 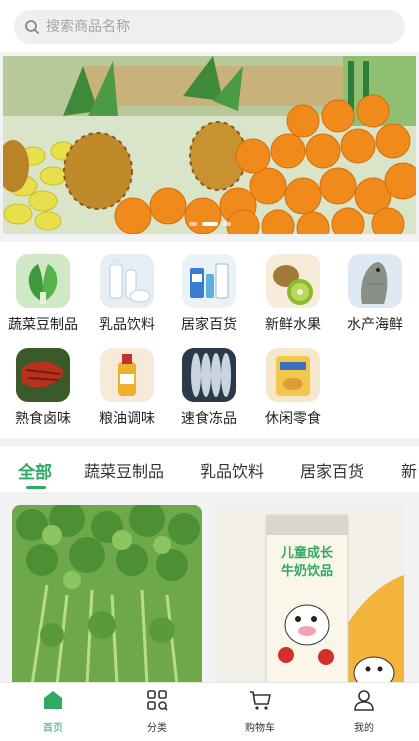 I want to click on search-icon, so click(x=32, y=27).